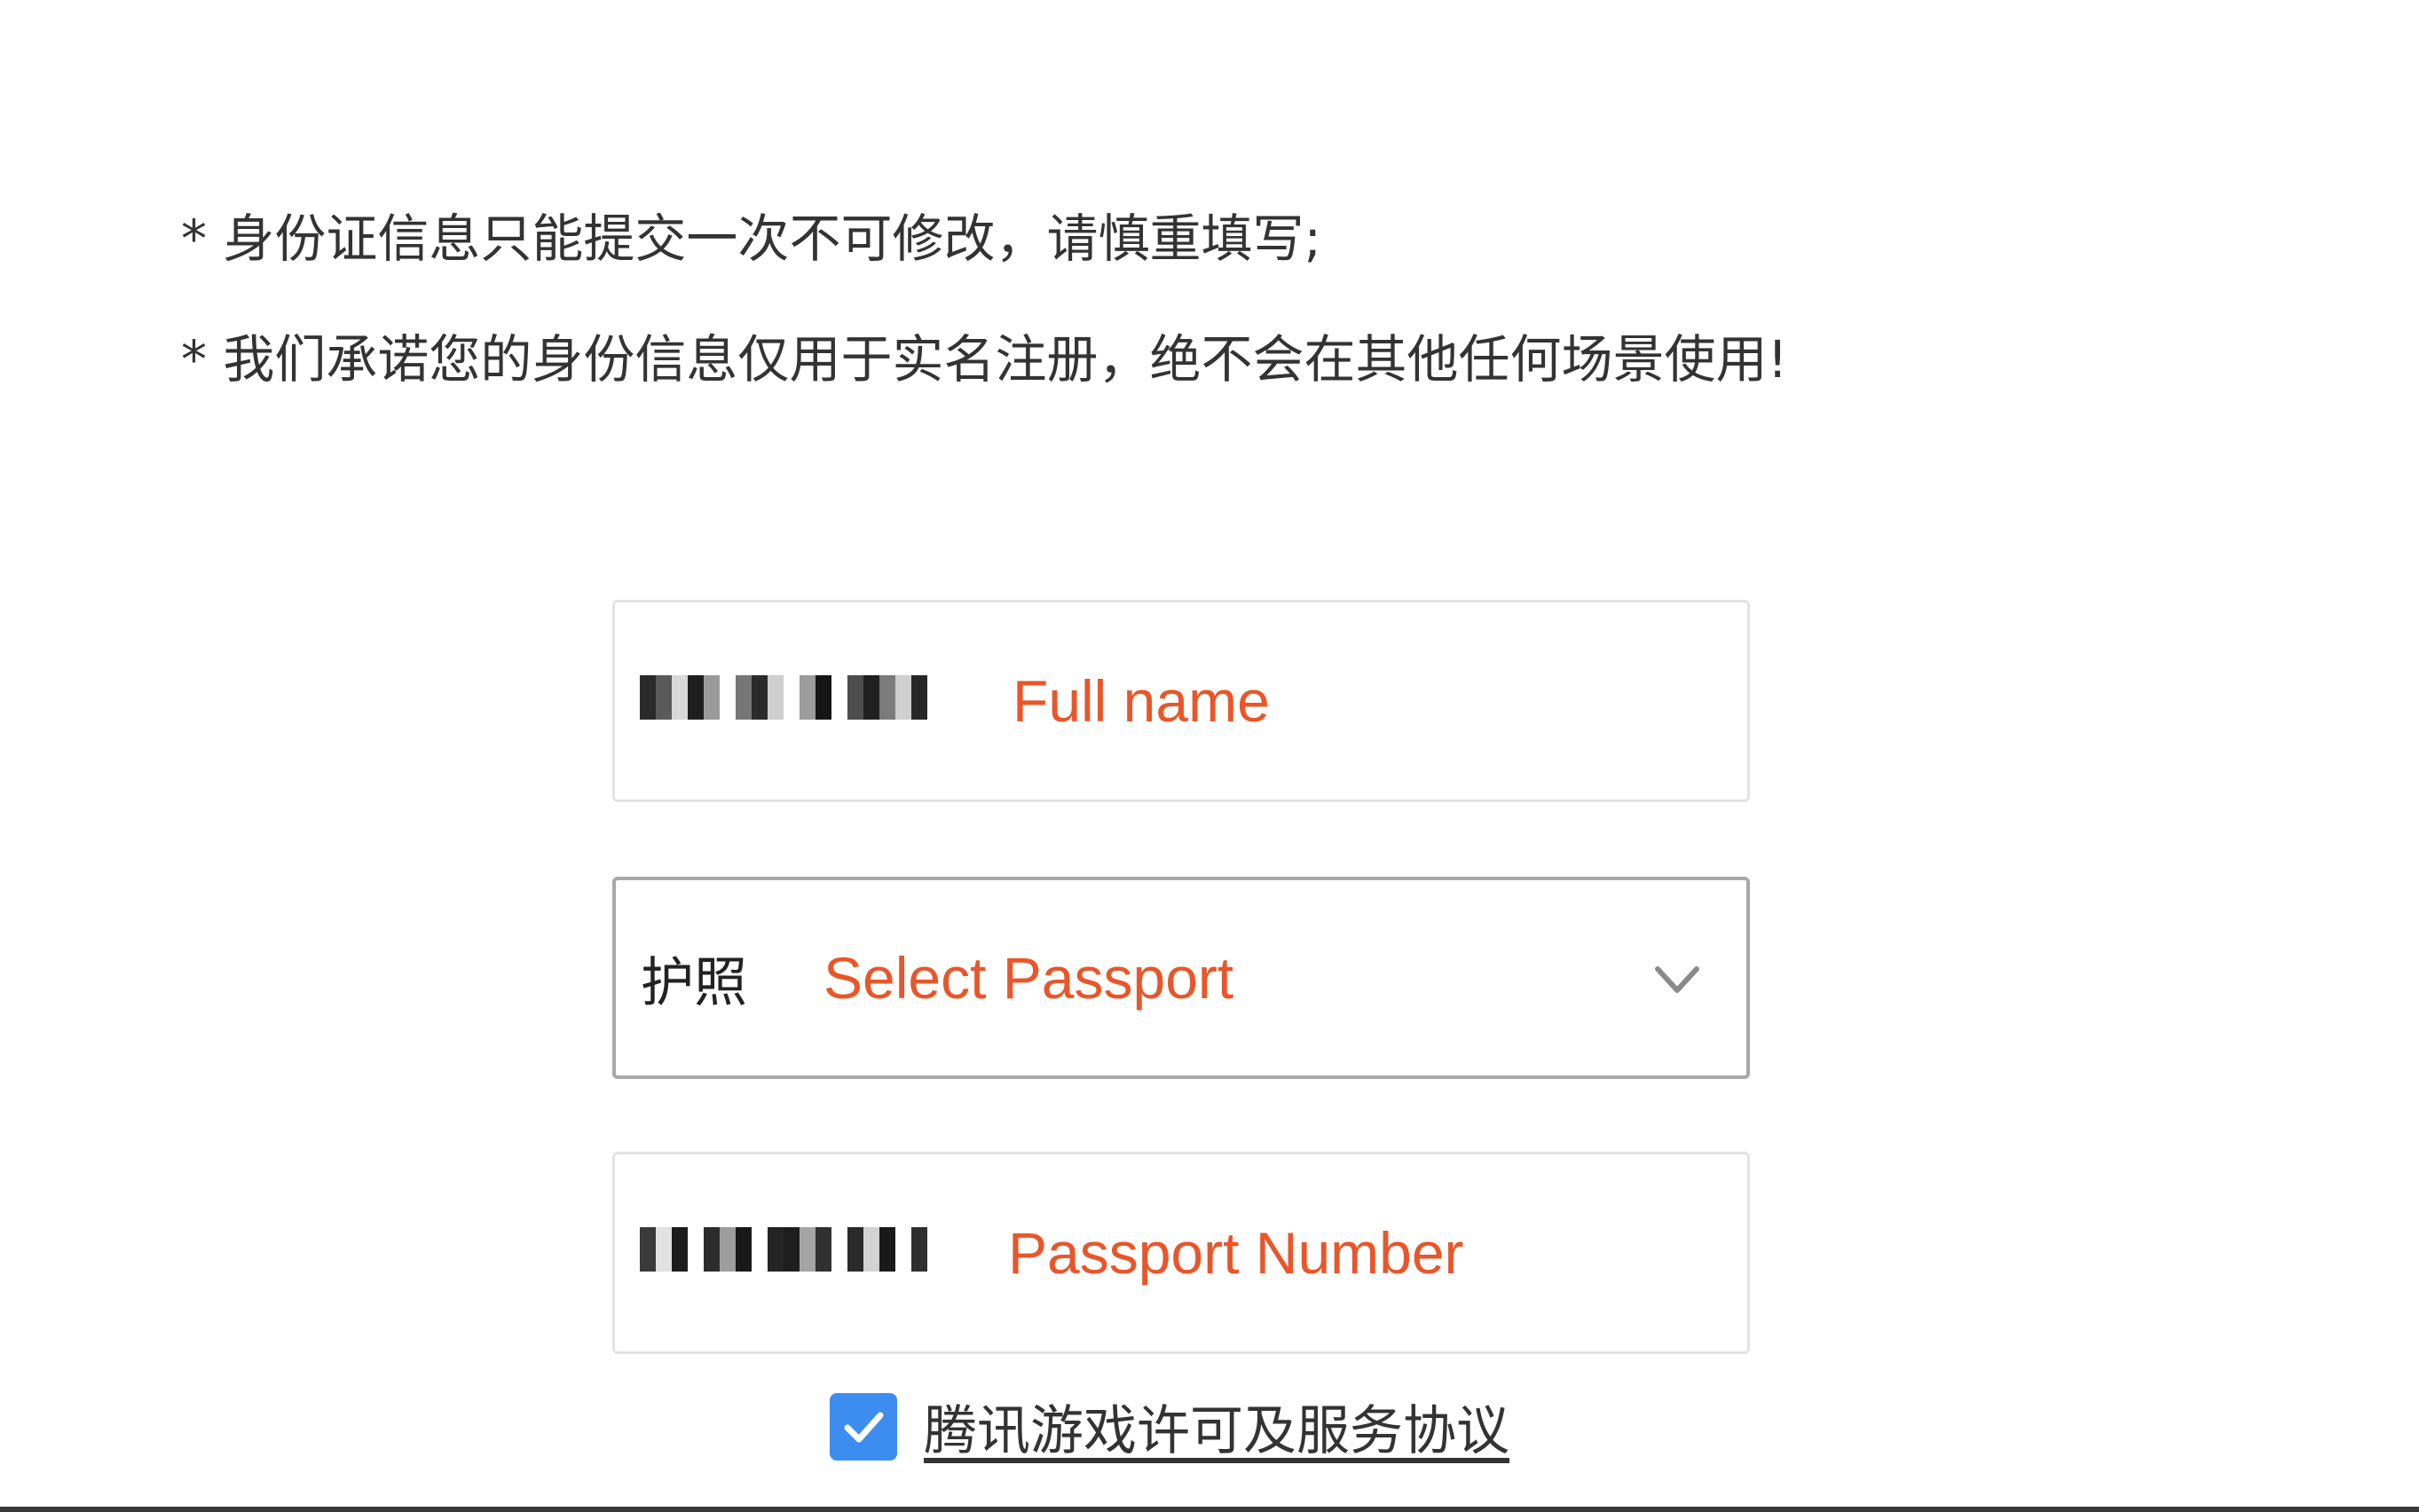 This screenshot has height=1512, width=2419. I want to click on agreement-checkbox, so click(863, 1426).